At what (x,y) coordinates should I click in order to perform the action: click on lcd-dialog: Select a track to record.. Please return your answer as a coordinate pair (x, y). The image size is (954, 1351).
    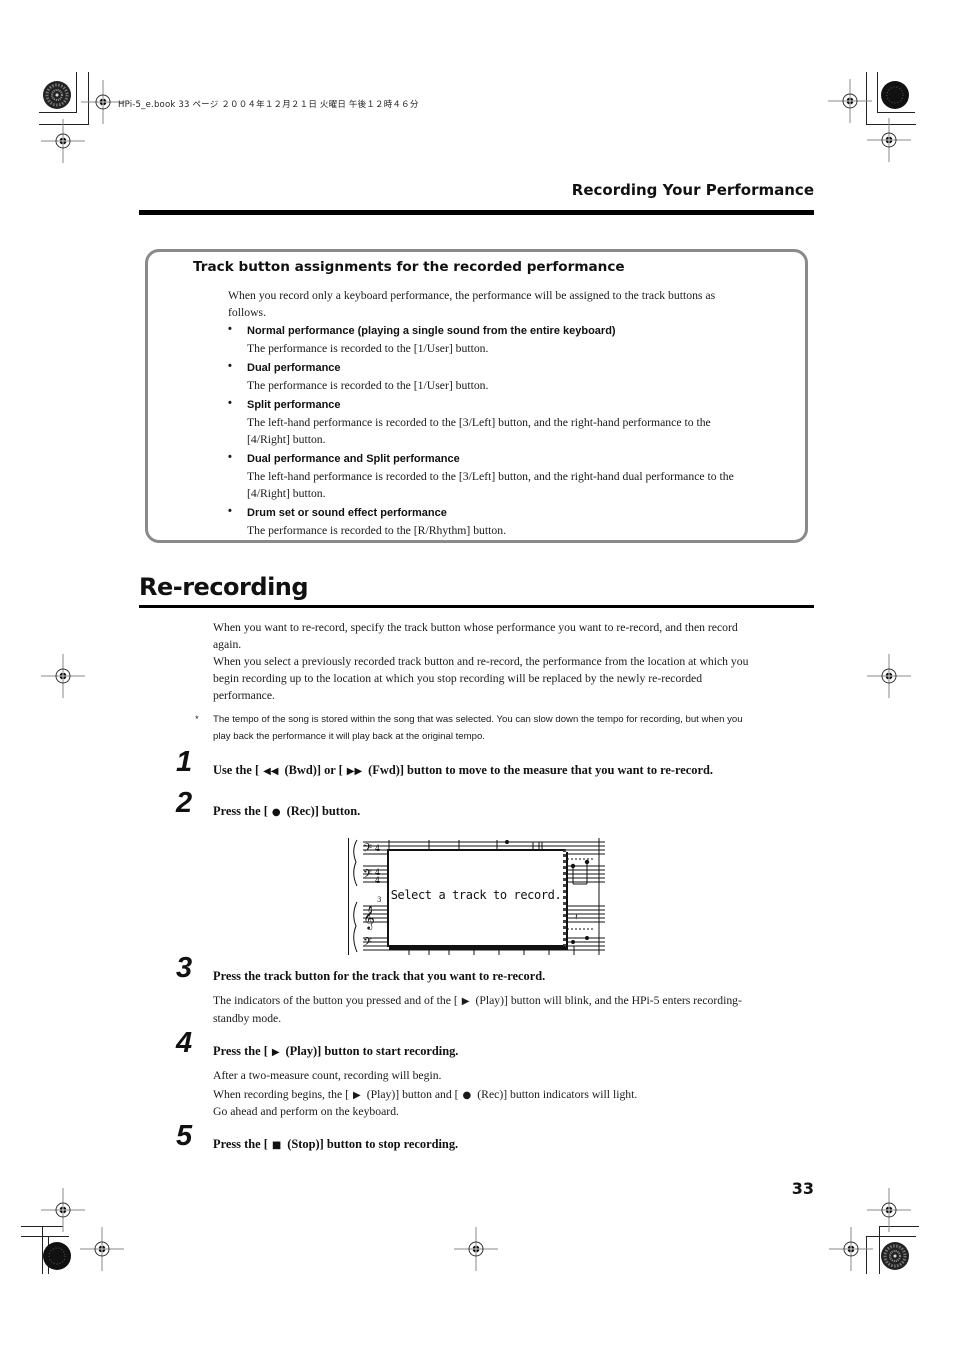
    Looking at the image, I should click on (476, 898).